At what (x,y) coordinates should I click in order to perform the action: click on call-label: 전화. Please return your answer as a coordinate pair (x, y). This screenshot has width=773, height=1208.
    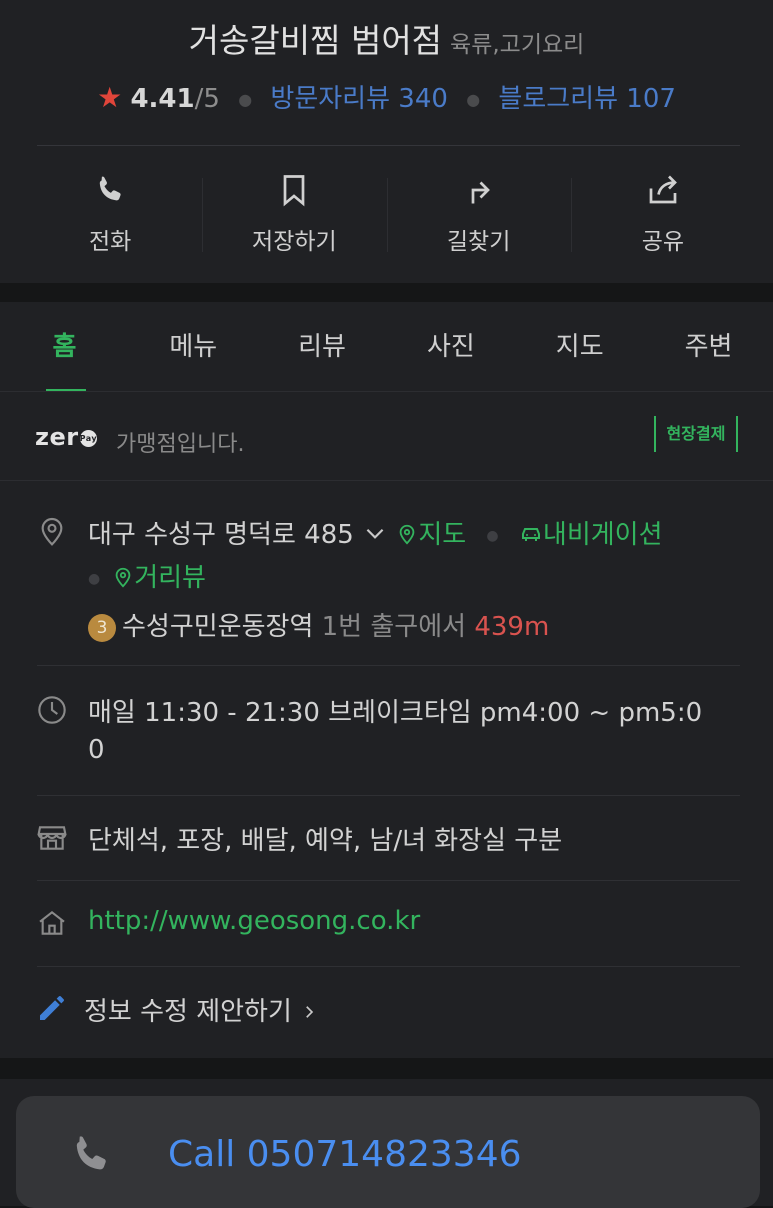
    Looking at the image, I should click on (110, 242).